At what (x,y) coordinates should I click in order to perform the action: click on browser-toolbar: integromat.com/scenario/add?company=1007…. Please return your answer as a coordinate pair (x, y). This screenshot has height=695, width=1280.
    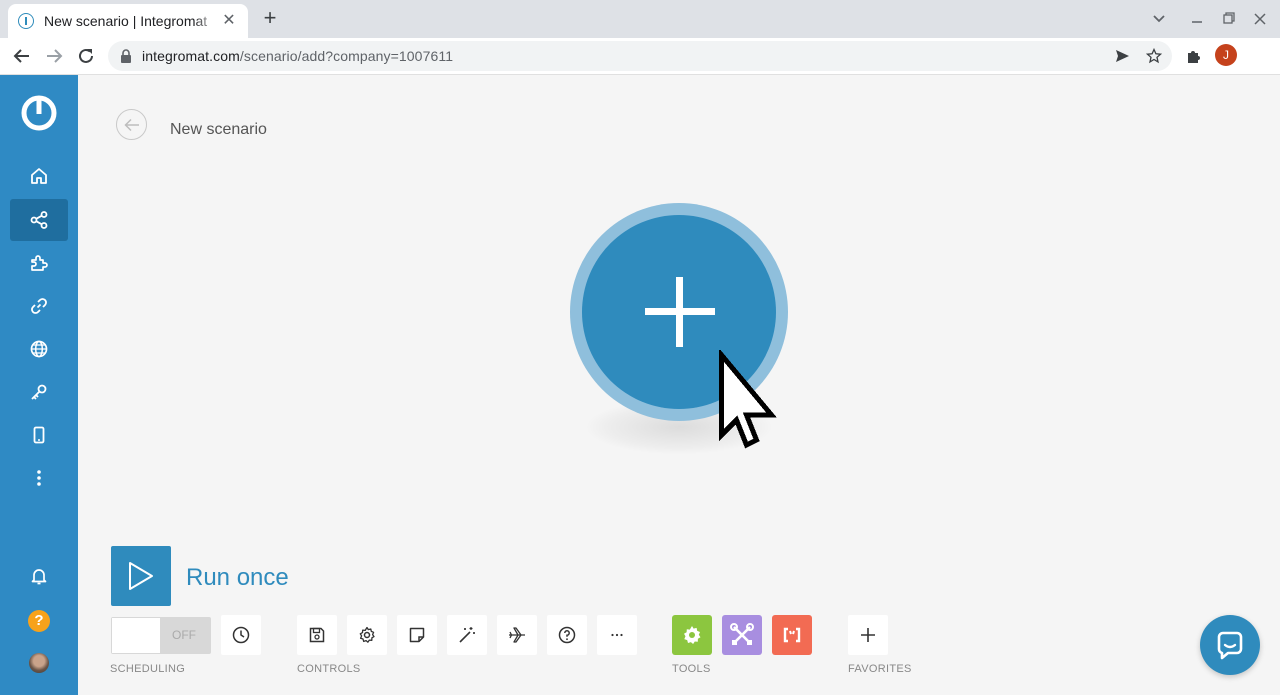
    Looking at the image, I should click on (640, 56).